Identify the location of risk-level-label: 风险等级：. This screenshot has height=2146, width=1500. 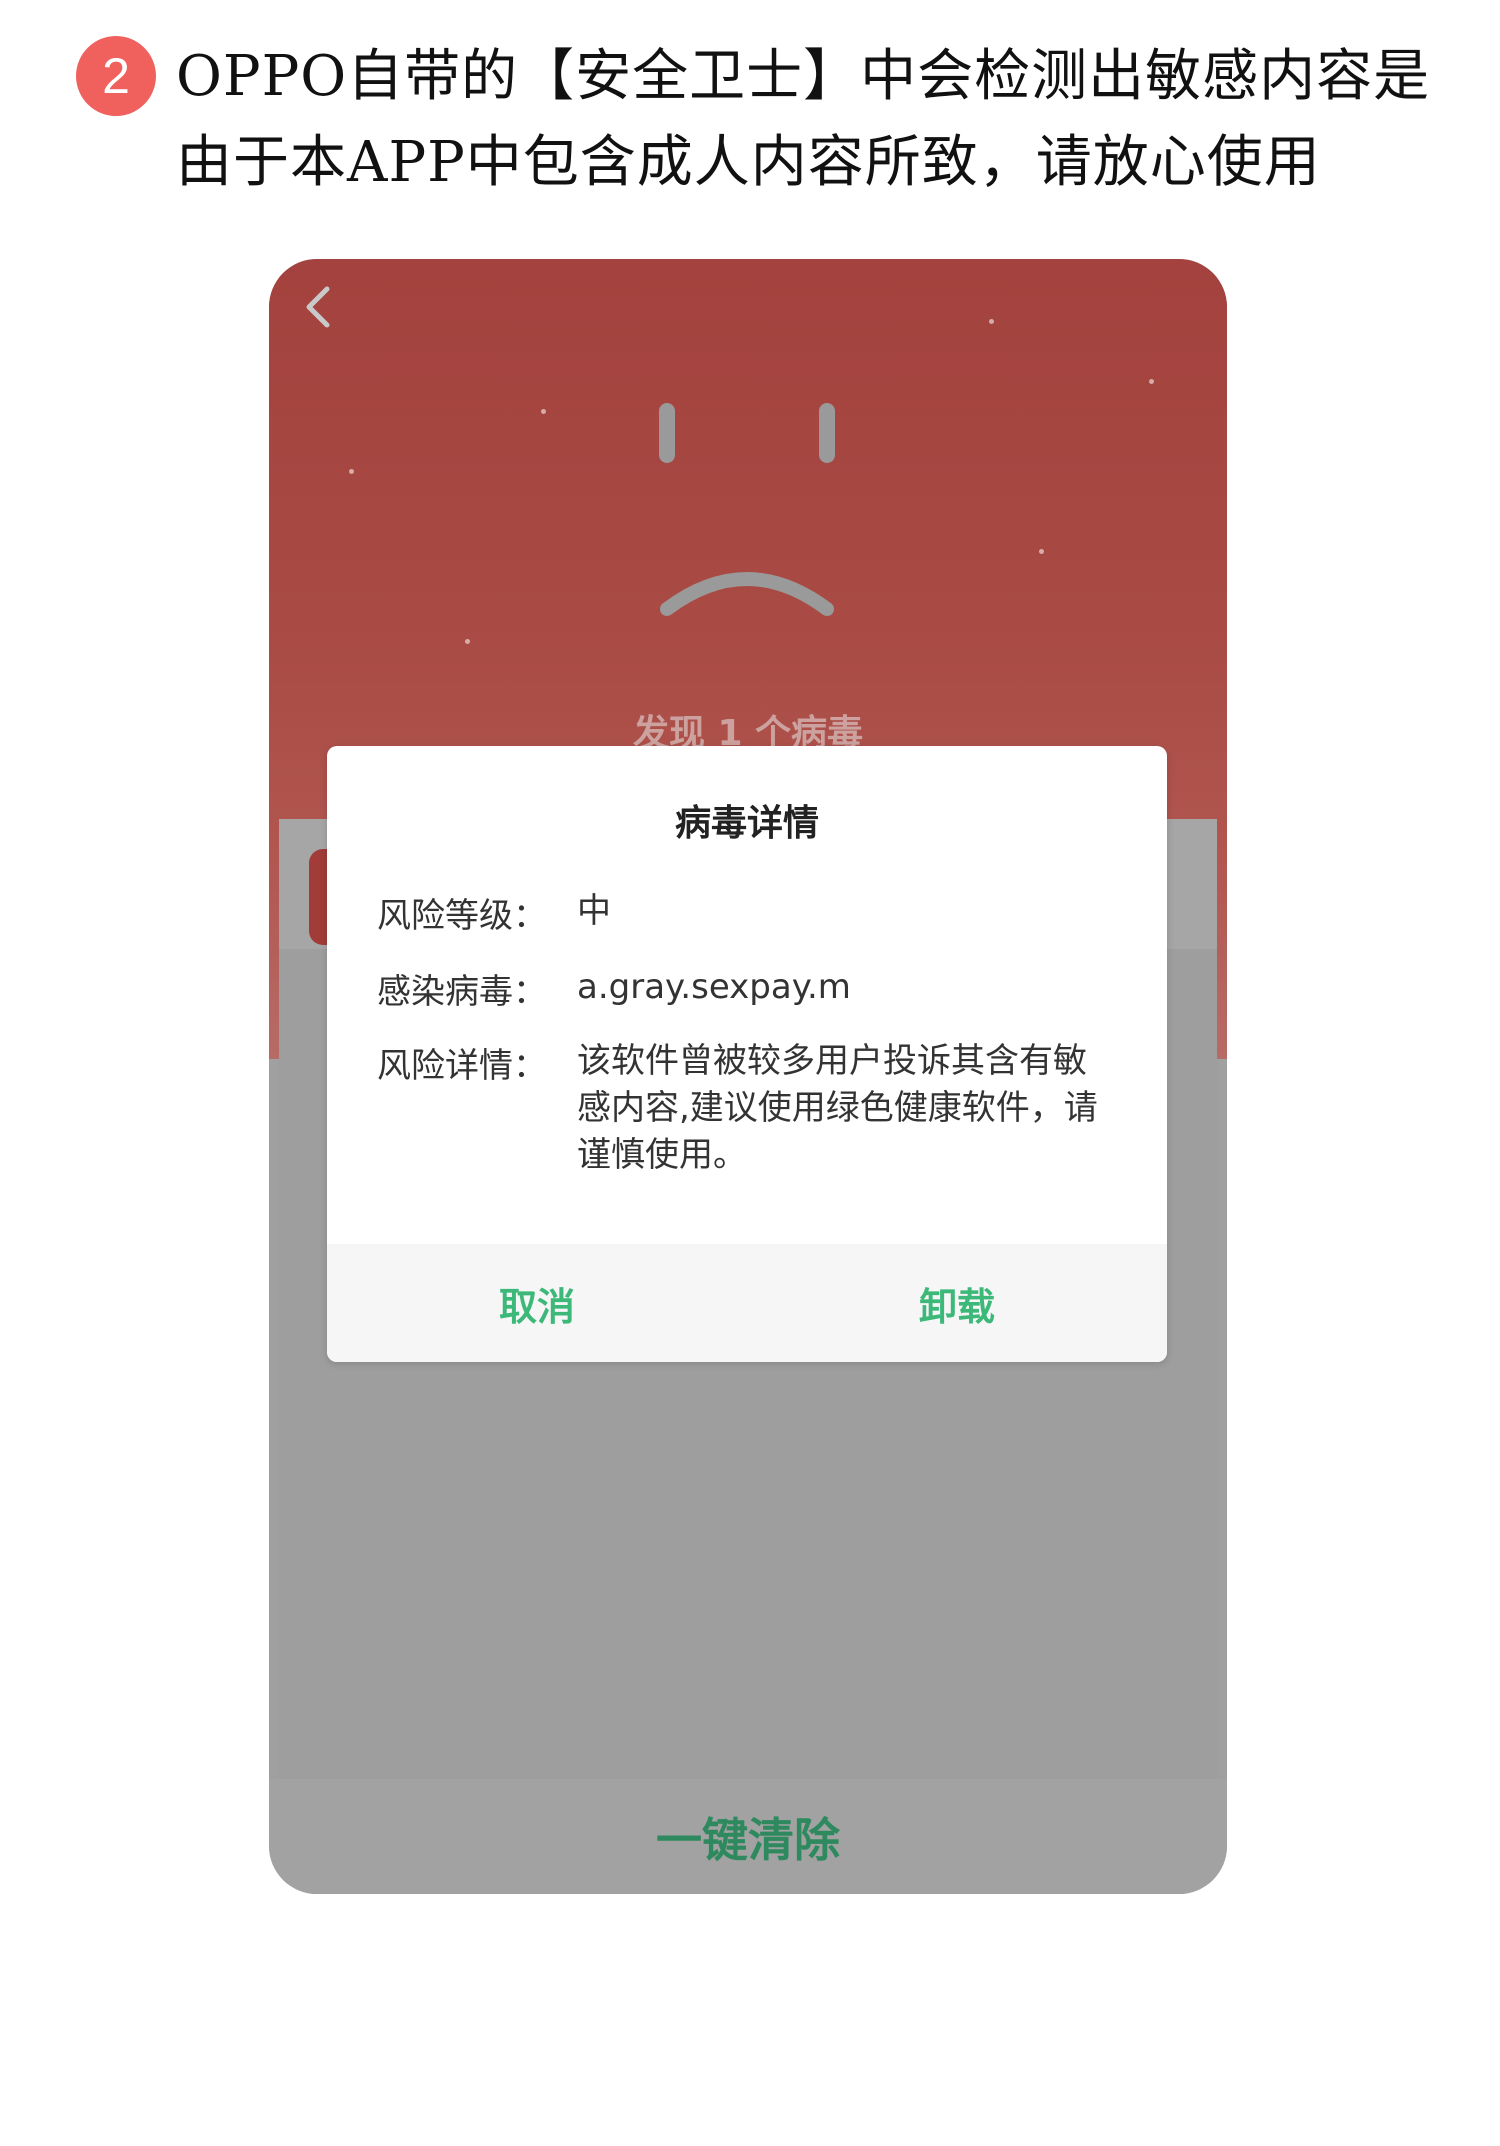
(462, 916).